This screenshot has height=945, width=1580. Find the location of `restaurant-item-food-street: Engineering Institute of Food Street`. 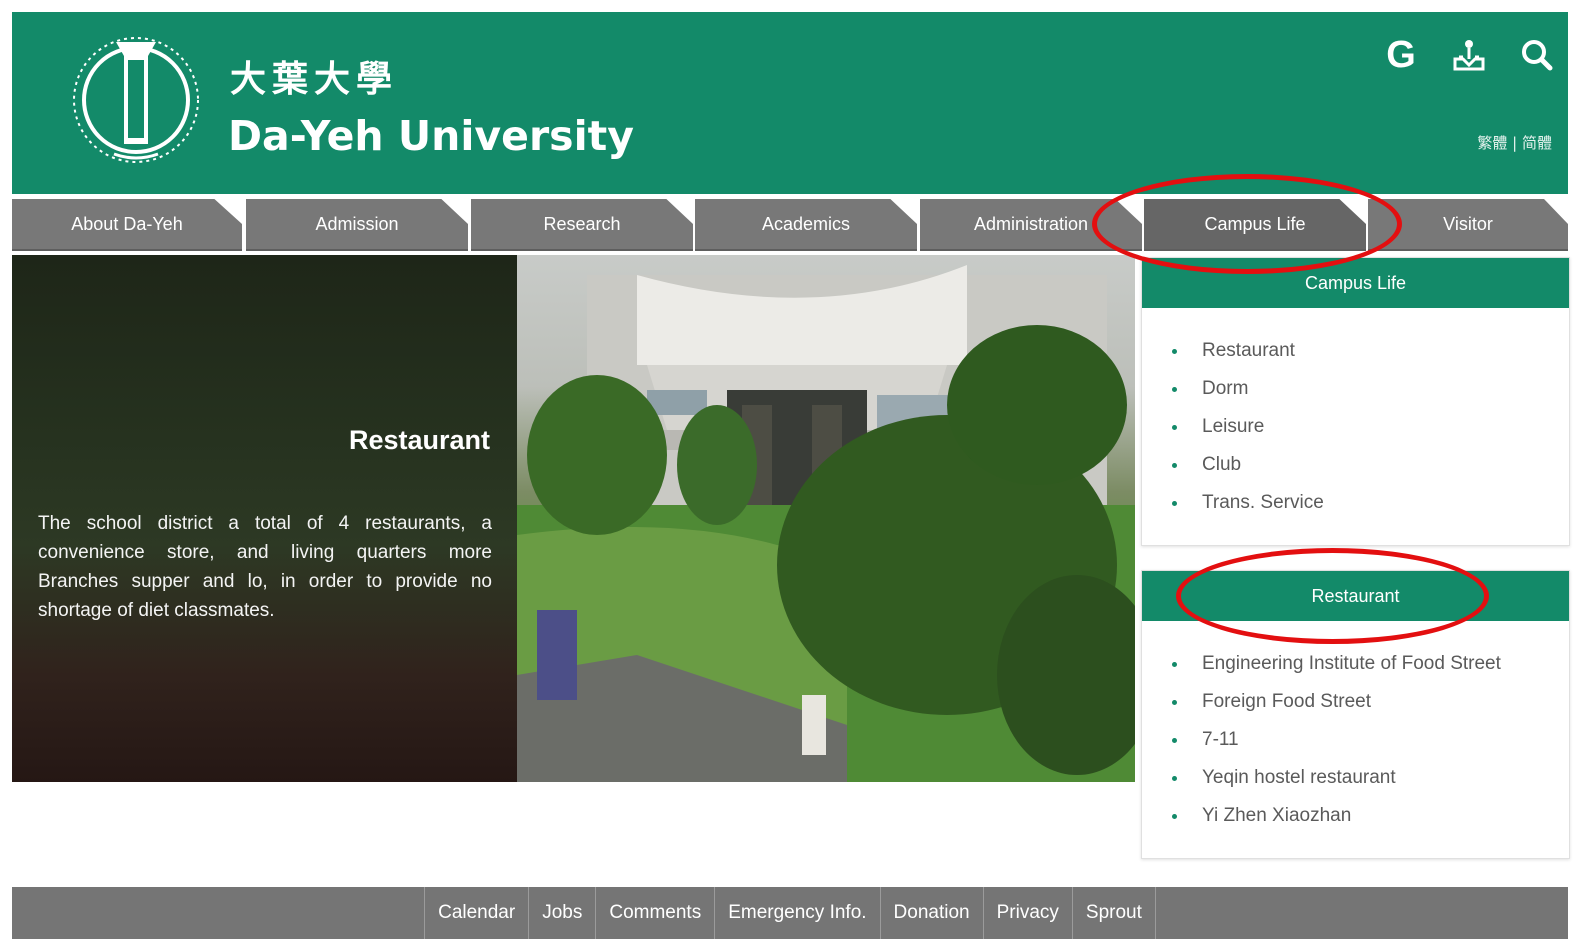

restaurant-item-food-street: Engineering Institute of Food Street is located at coordinates (1368, 664).